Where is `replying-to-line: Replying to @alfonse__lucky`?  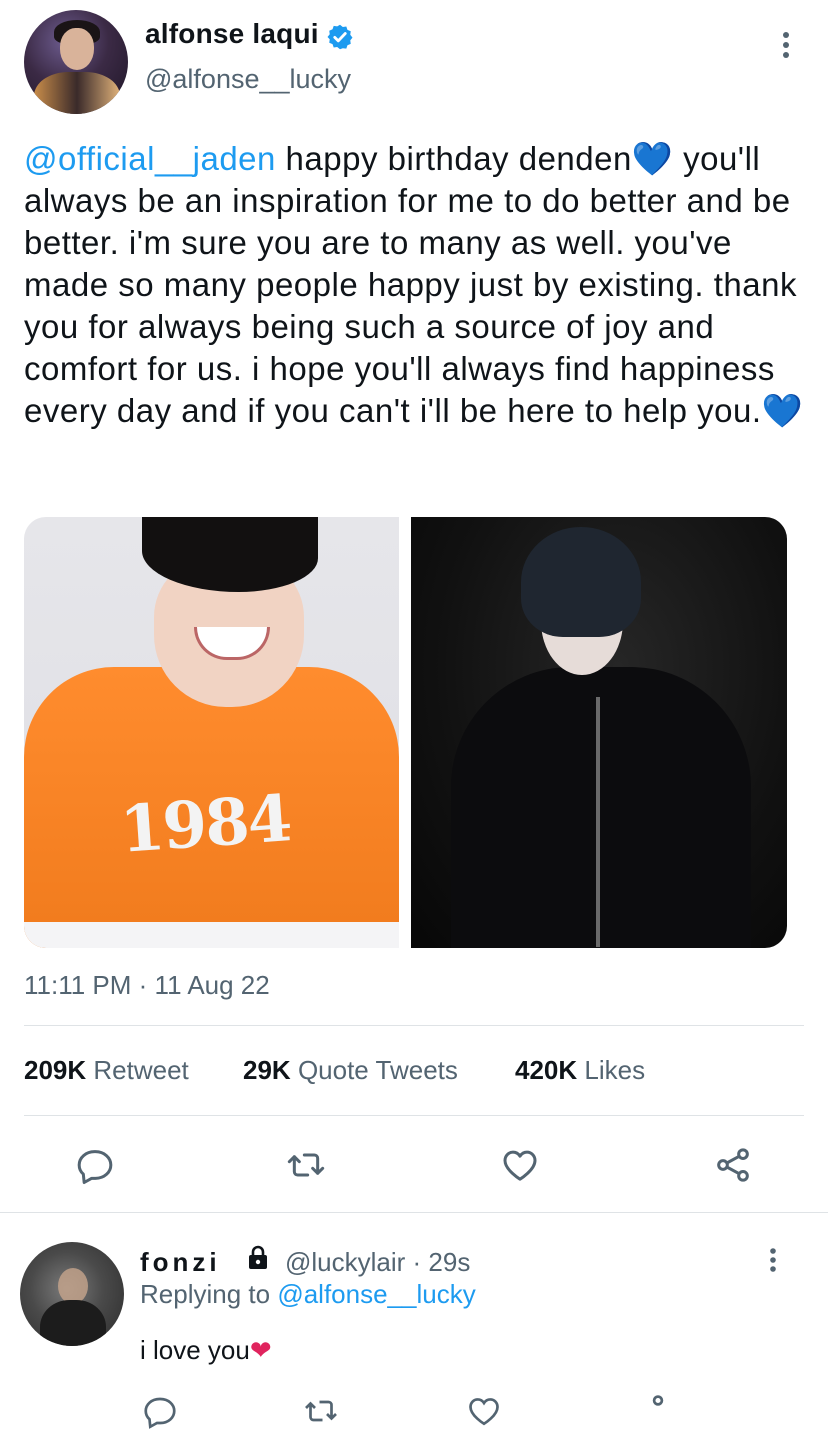 replying-to-line: Replying to @alfonse__lucky is located at coordinates (308, 1294).